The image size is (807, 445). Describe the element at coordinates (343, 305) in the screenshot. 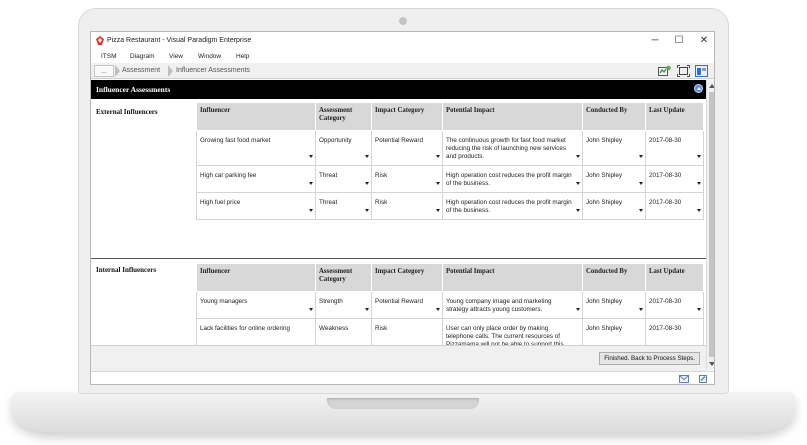

I see `assessment-category-cell: Strength` at that location.